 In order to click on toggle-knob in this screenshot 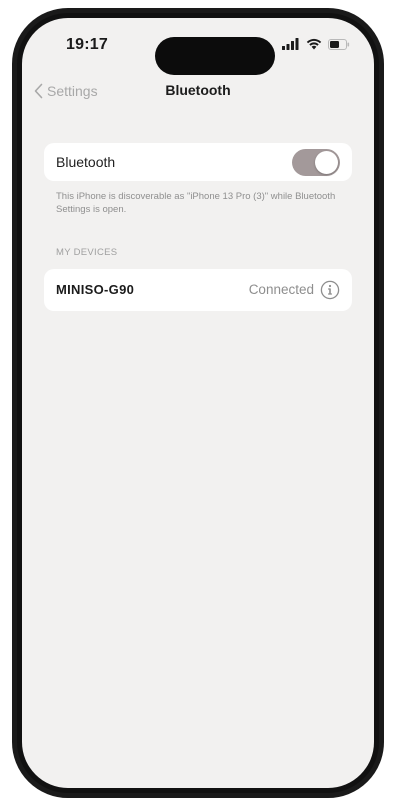, I will do `click(326, 162)`.